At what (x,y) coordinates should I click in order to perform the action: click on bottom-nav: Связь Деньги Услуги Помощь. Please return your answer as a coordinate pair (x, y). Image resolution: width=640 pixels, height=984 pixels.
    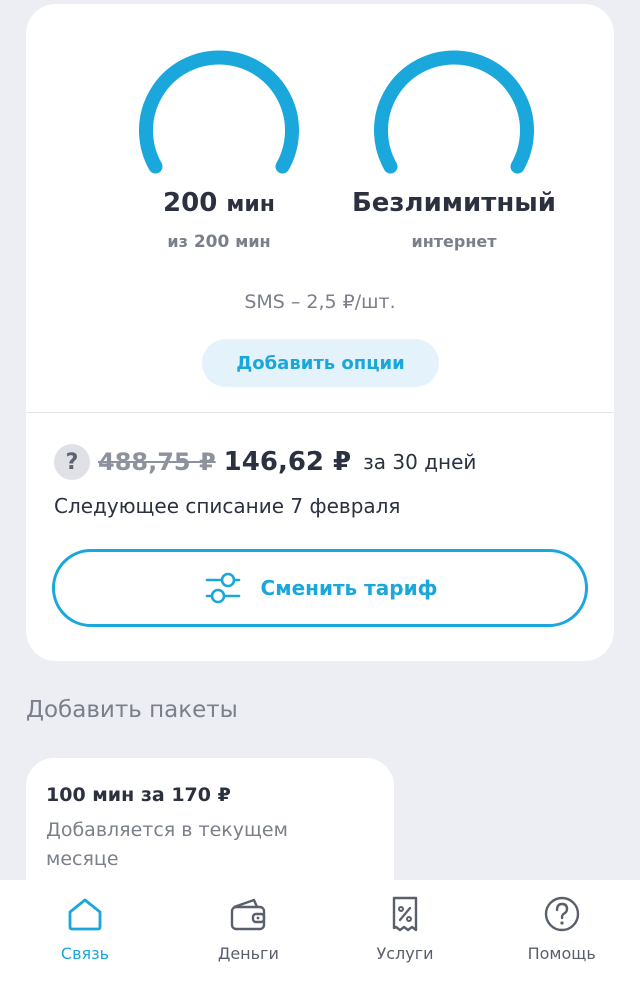
    Looking at the image, I should click on (320, 932).